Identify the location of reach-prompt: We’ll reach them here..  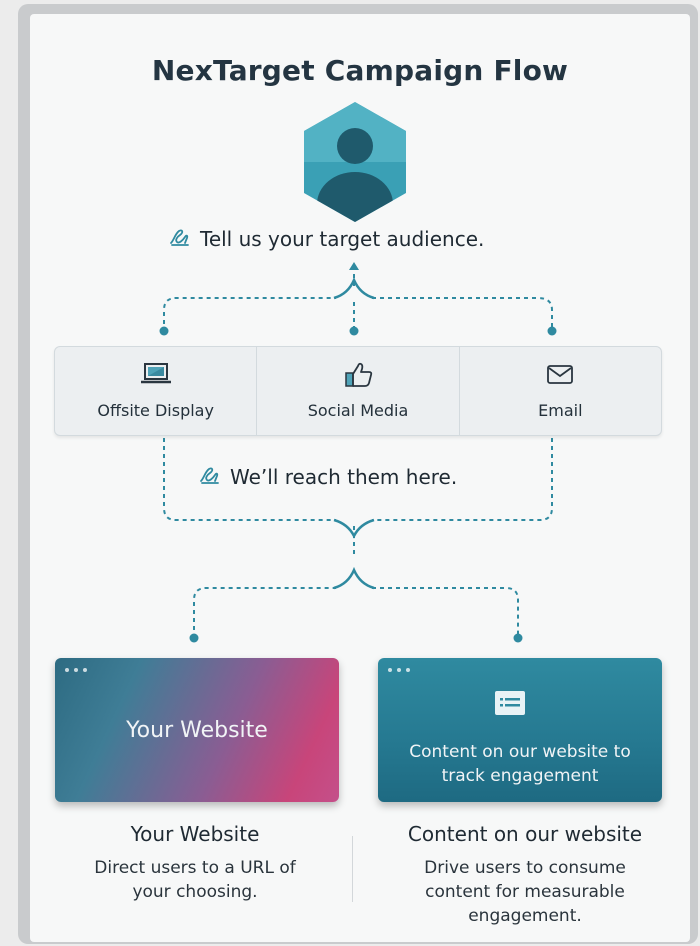
(327, 476).